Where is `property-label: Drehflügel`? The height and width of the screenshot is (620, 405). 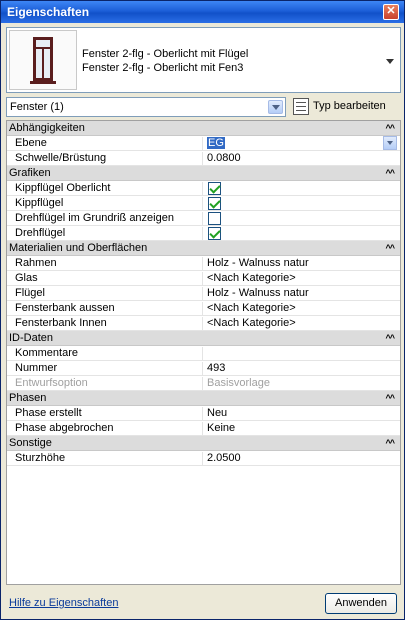
property-label: Drehflügel is located at coordinates (109, 234).